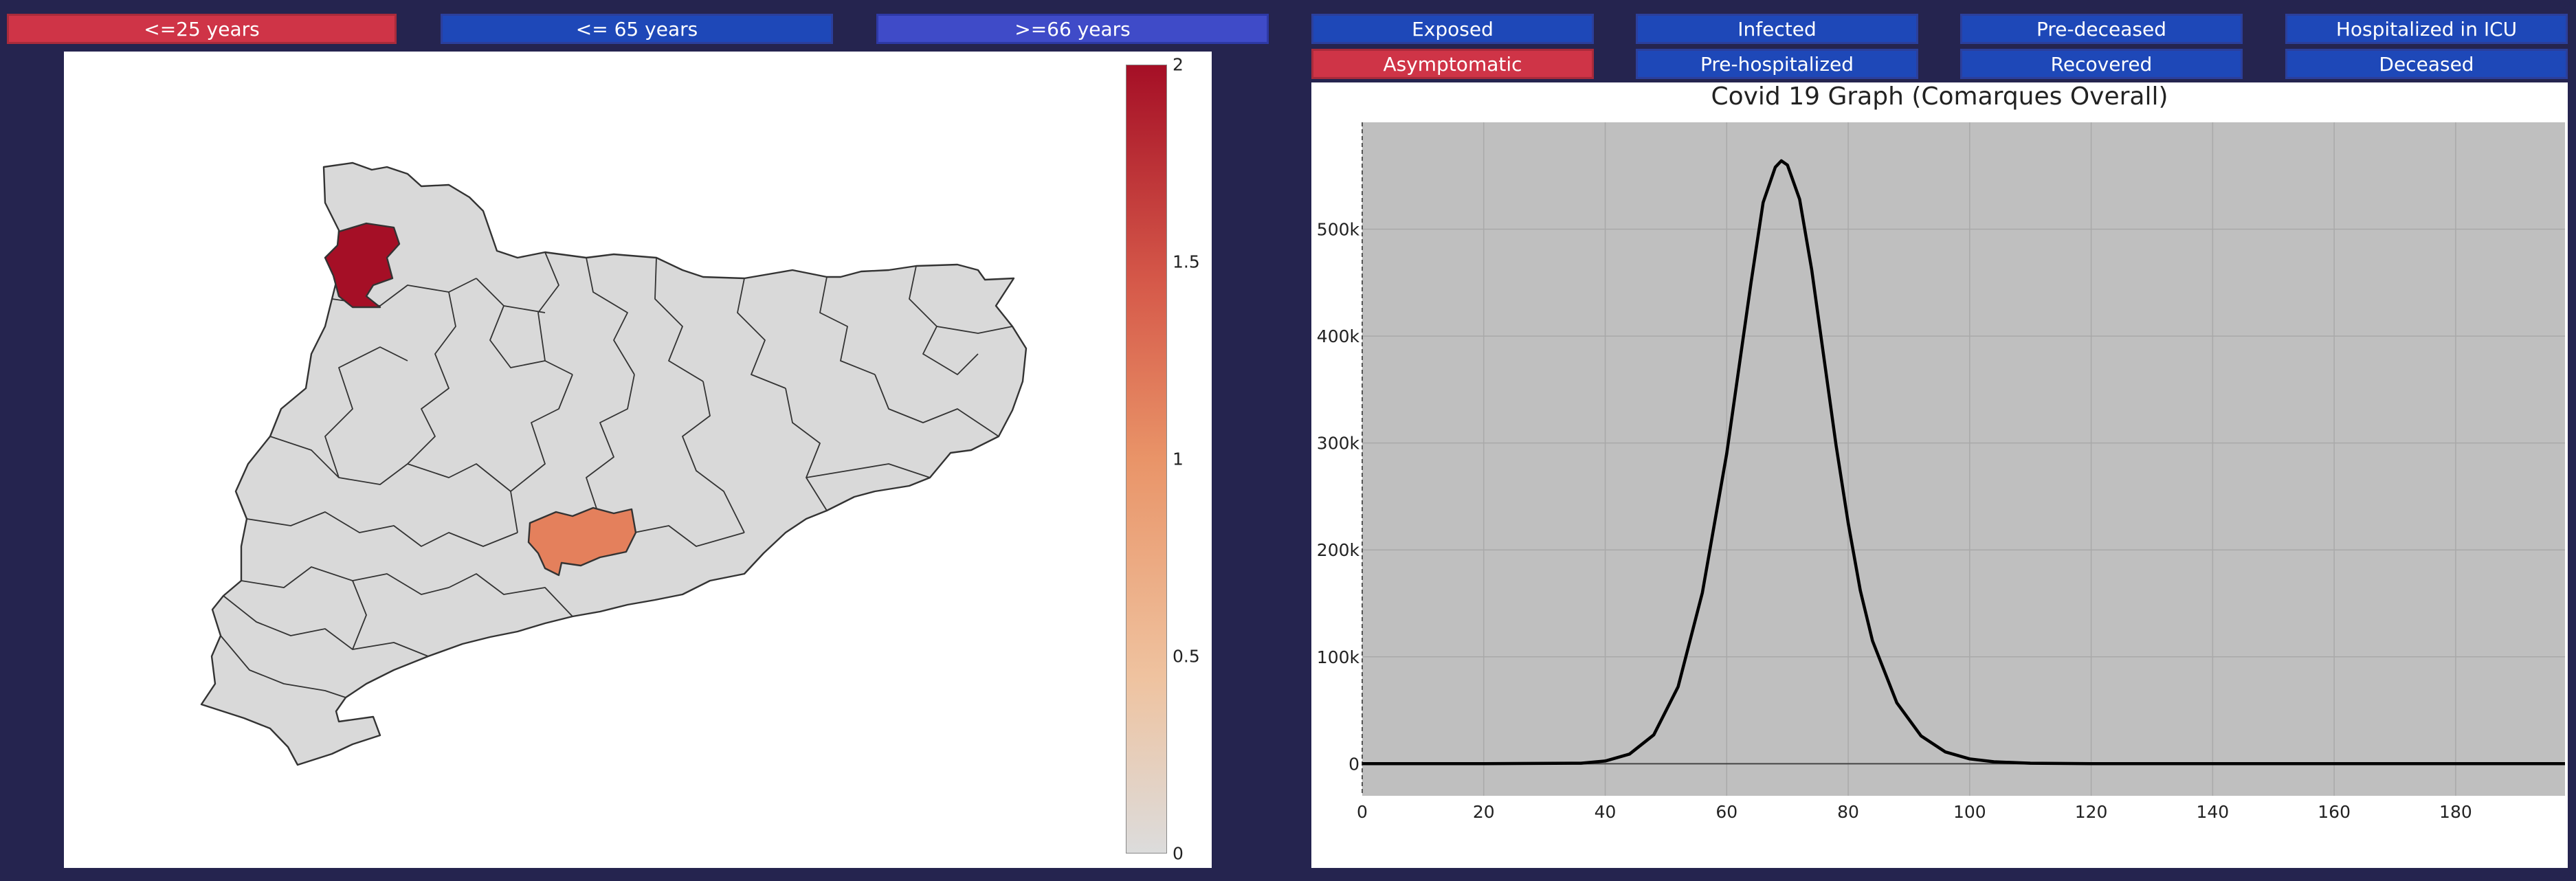 This screenshot has width=2576, height=881. What do you see at coordinates (1186, 262) in the screenshot?
I see `colorbar-tick-label: 1.5` at bounding box center [1186, 262].